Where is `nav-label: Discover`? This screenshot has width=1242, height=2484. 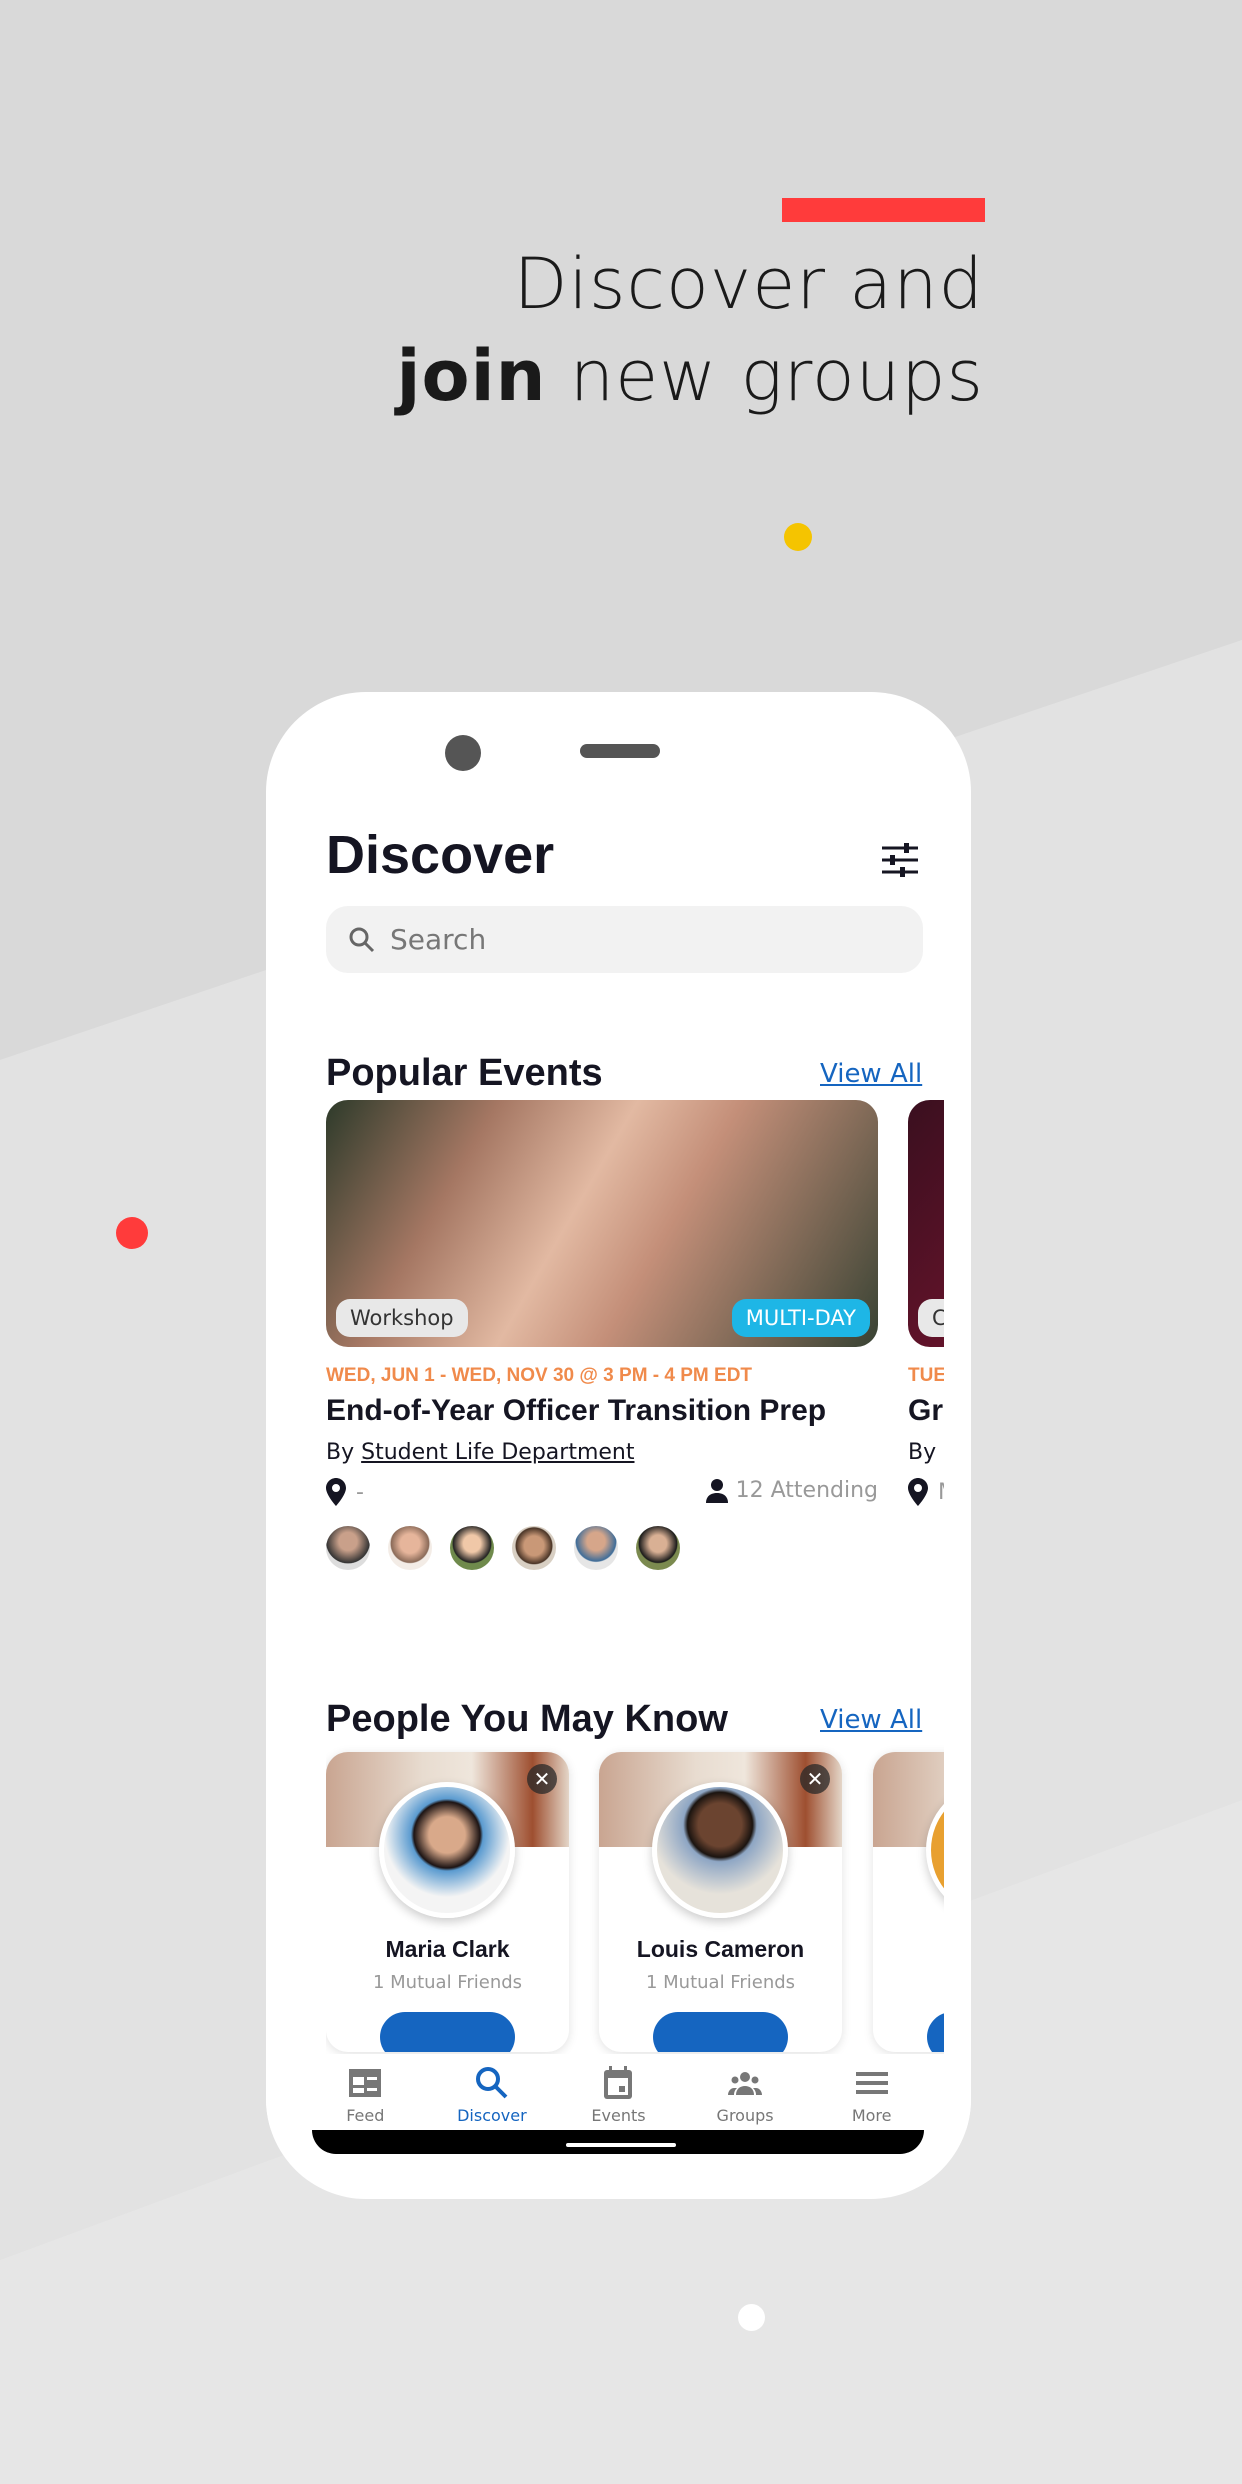
nav-label: Discover is located at coordinates (492, 2115).